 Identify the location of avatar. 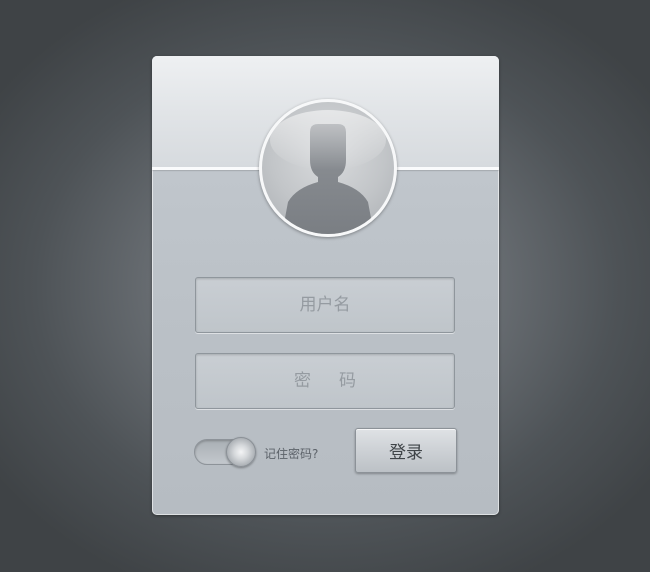
(328, 168).